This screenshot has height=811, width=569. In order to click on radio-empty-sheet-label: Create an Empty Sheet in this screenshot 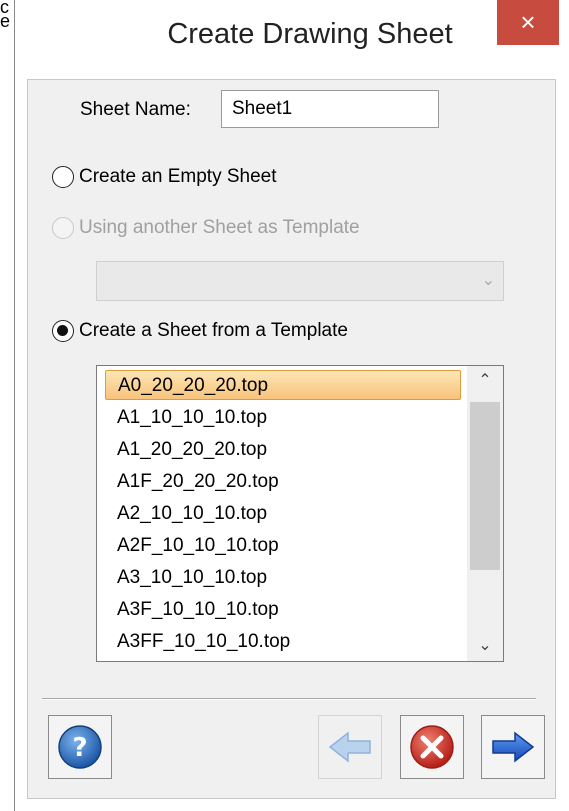, I will do `click(178, 177)`.